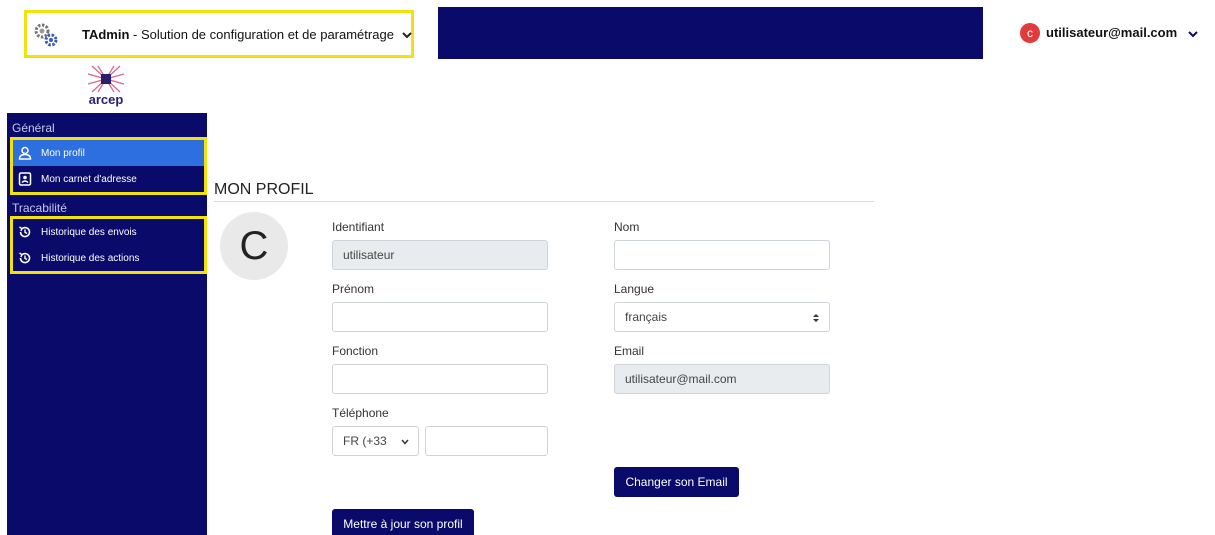  What do you see at coordinates (360, 413) in the screenshot?
I see `telephone-label: Téléphone` at bounding box center [360, 413].